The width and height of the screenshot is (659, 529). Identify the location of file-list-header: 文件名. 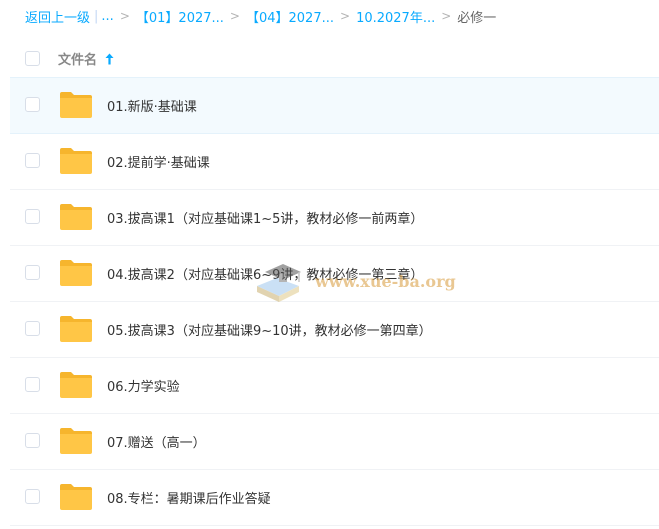
(334, 58).